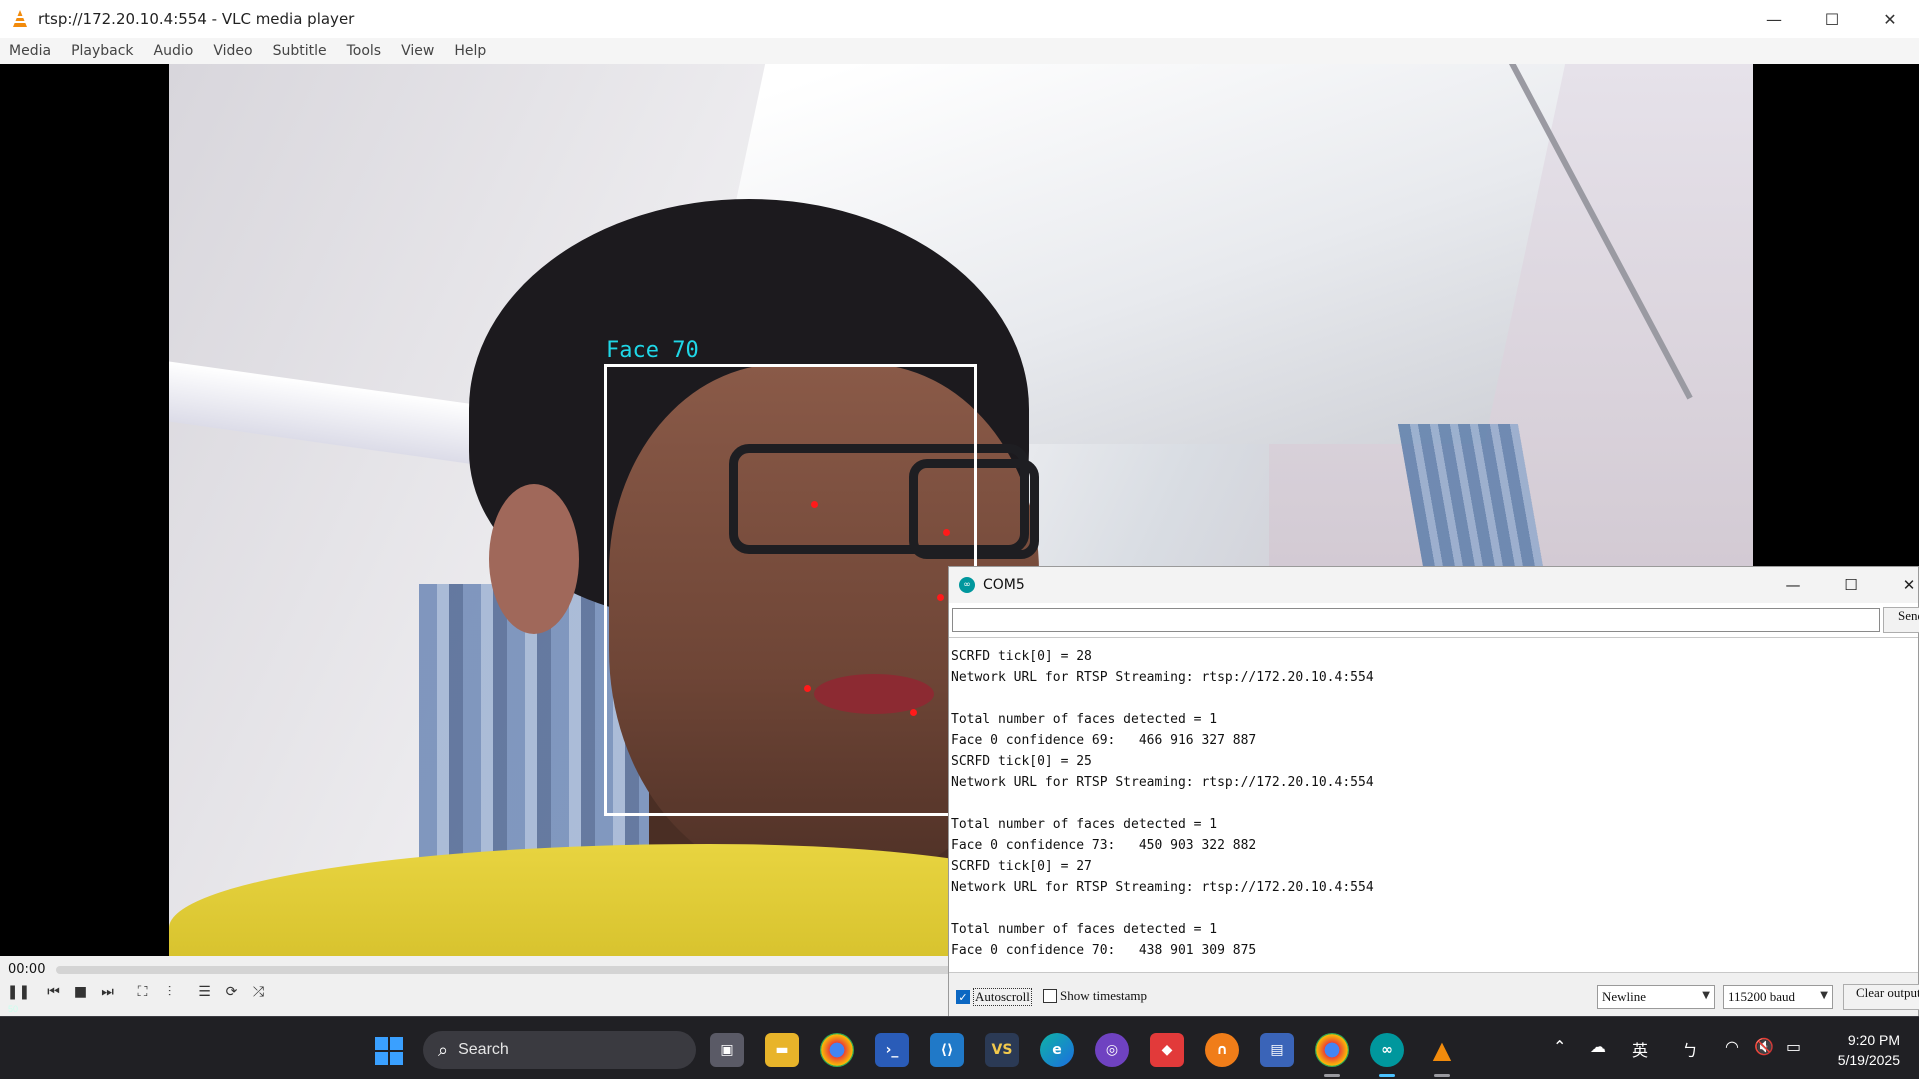  Describe the element at coordinates (559, 1050) in the screenshot. I see `taskbar-search: ⌕ Search` at that location.